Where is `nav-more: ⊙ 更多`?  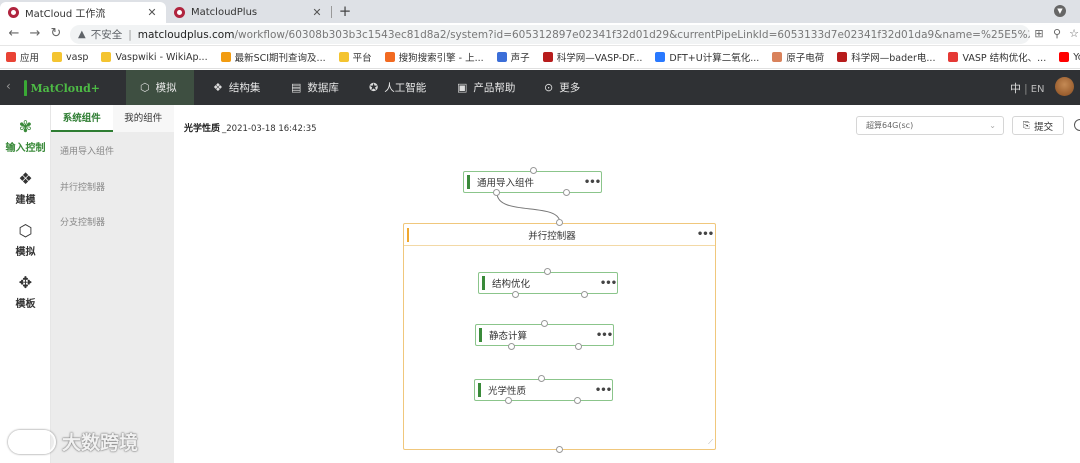 nav-more: ⊙ 更多 is located at coordinates (562, 87).